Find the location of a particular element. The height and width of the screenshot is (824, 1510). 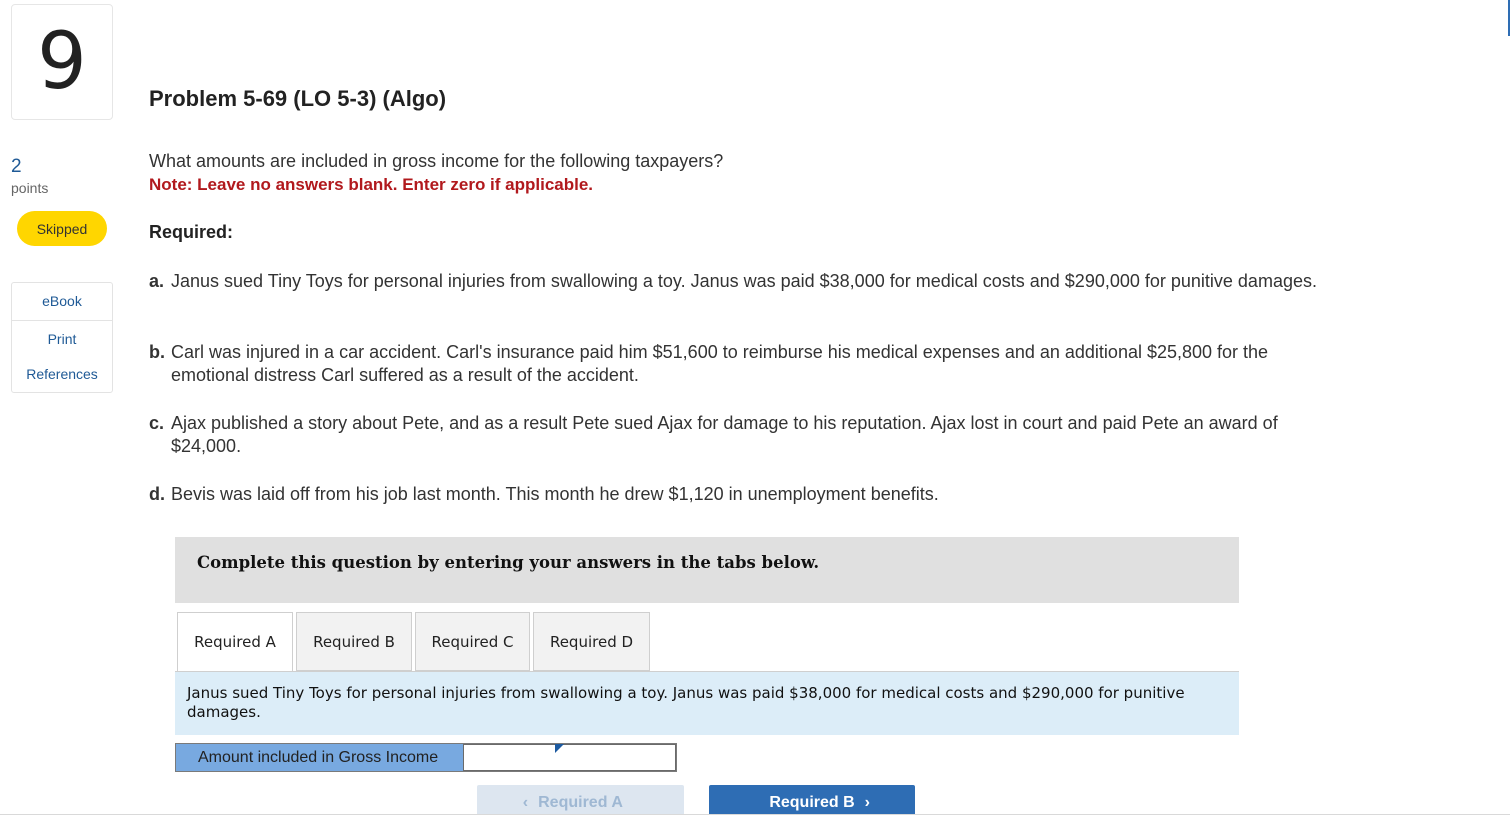

gross-income-input is located at coordinates (569, 757).